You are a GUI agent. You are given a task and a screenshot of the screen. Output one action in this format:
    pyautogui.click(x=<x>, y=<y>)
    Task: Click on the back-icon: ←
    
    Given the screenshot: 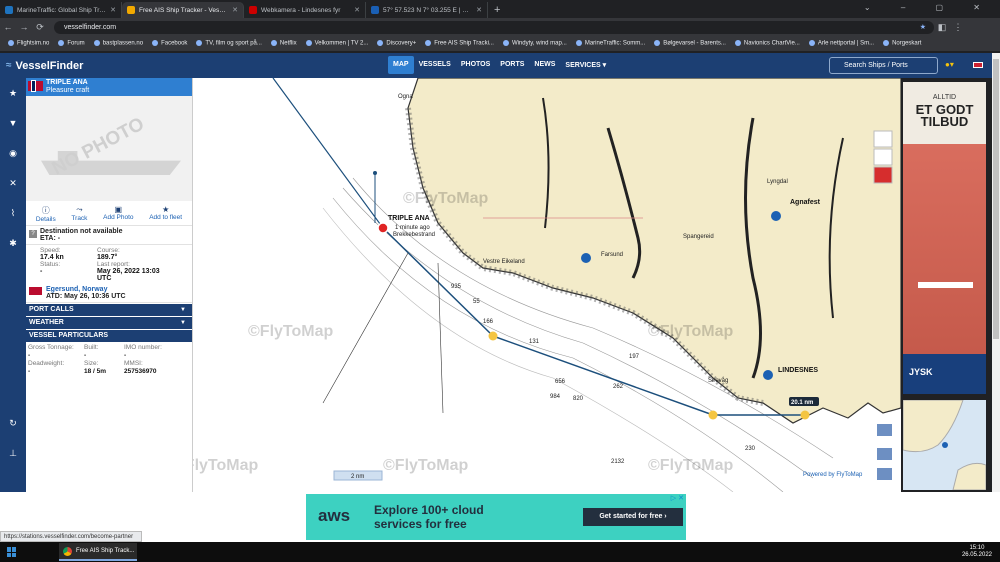 What is the action you would take?
    pyautogui.click(x=8, y=27)
    